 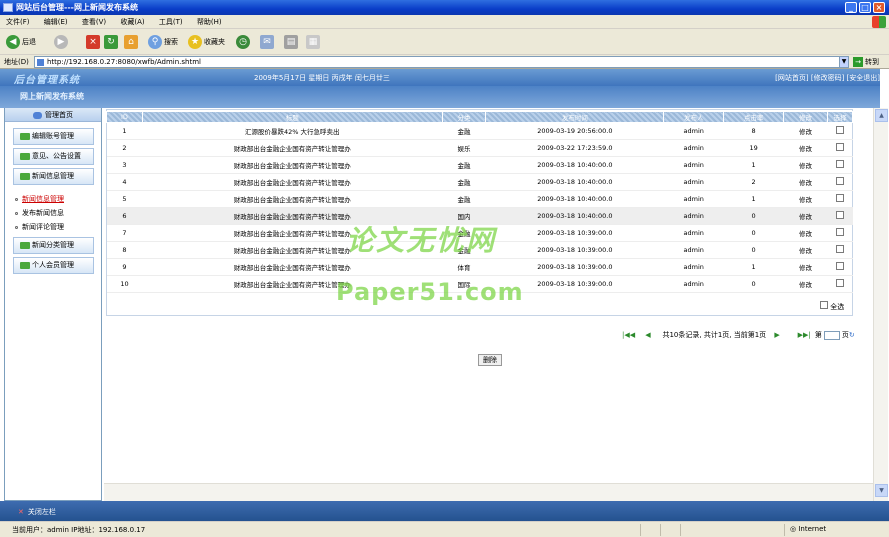 I want to click on cell-id: 2, so click(x=124, y=148).